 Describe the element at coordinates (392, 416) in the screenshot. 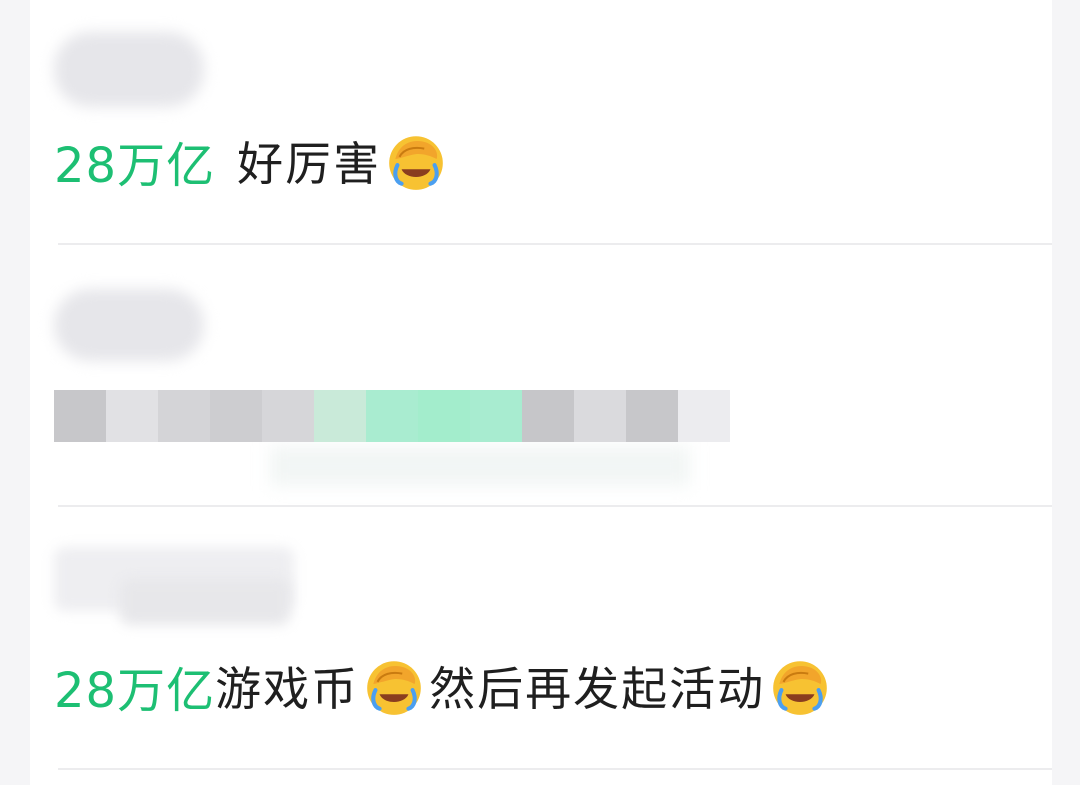

I see `pixelated-comment-text` at that location.